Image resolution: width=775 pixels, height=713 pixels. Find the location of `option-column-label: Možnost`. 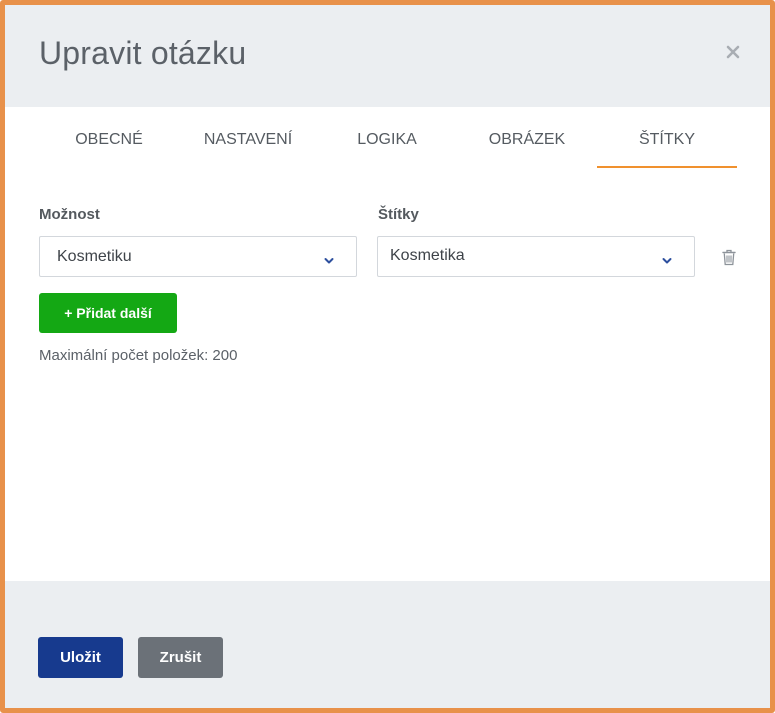

option-column-label: Možnost is located at coordinates (69, 214).